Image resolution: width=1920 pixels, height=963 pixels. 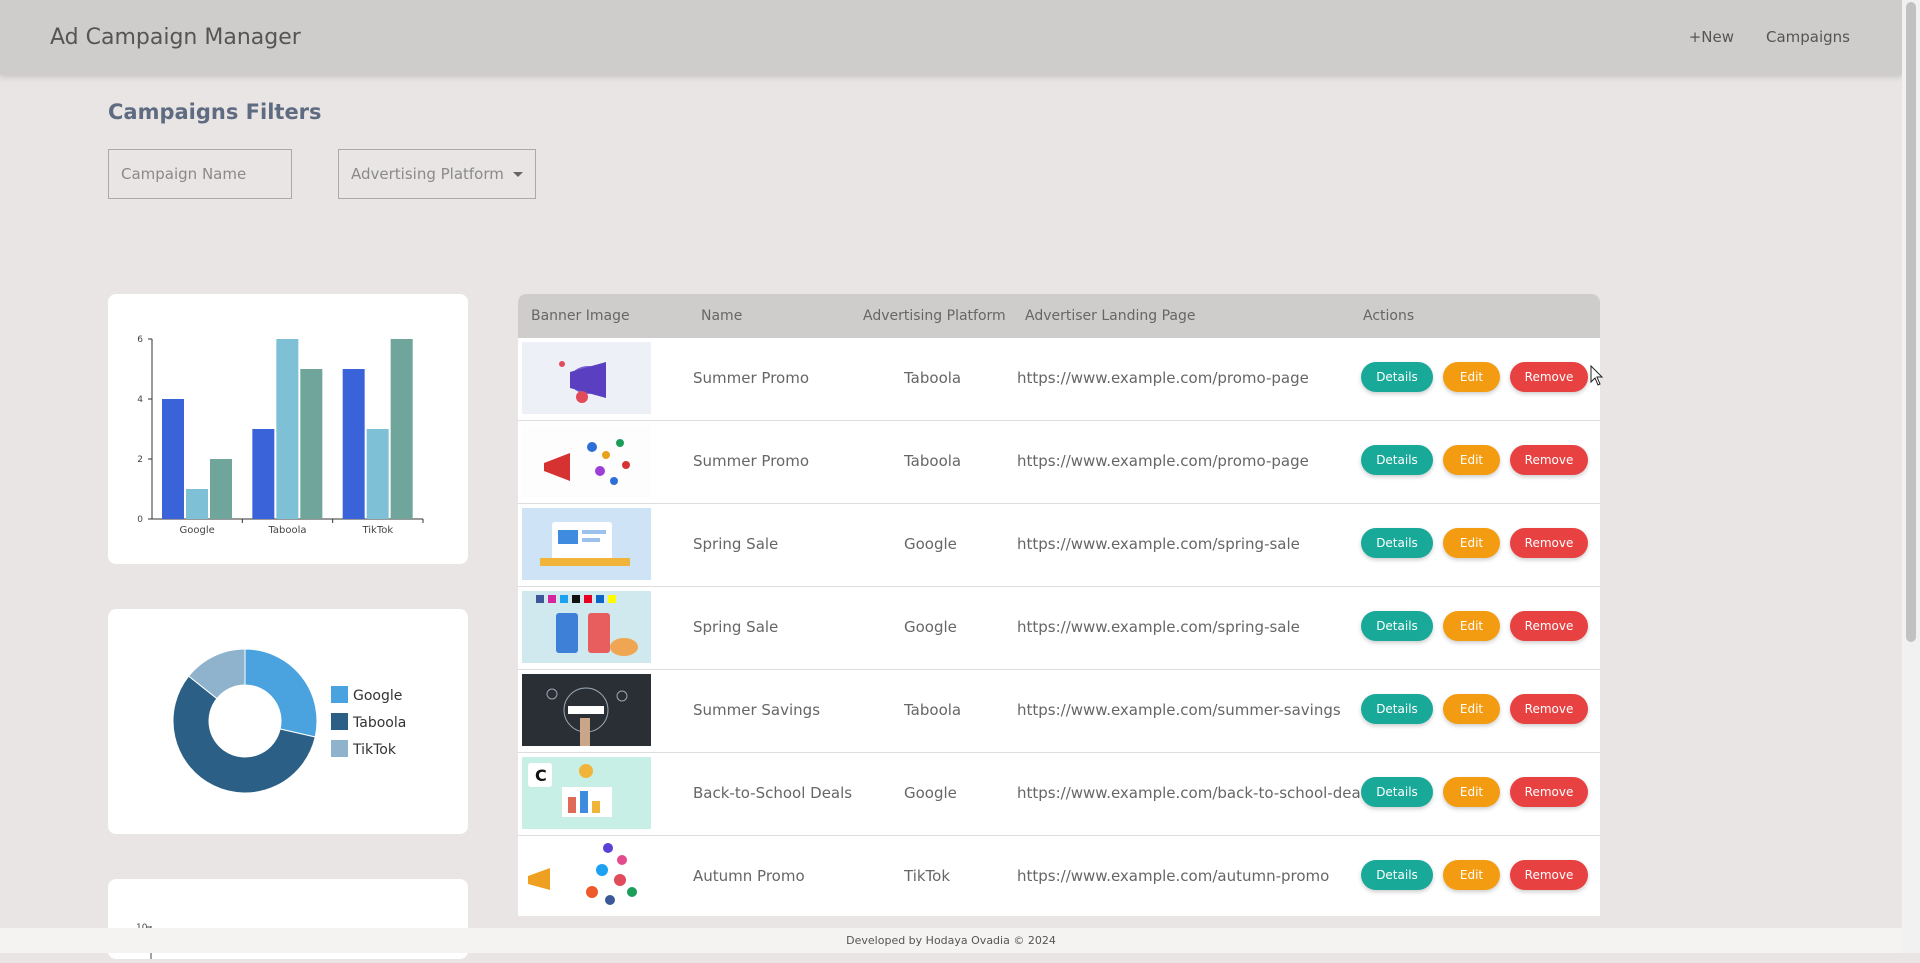 What do you see at coordinates (951, 37) in the screenshot?
I see `navbar: Ad Campaign Manager +New Campaigns` at bounding box center [951, 37].